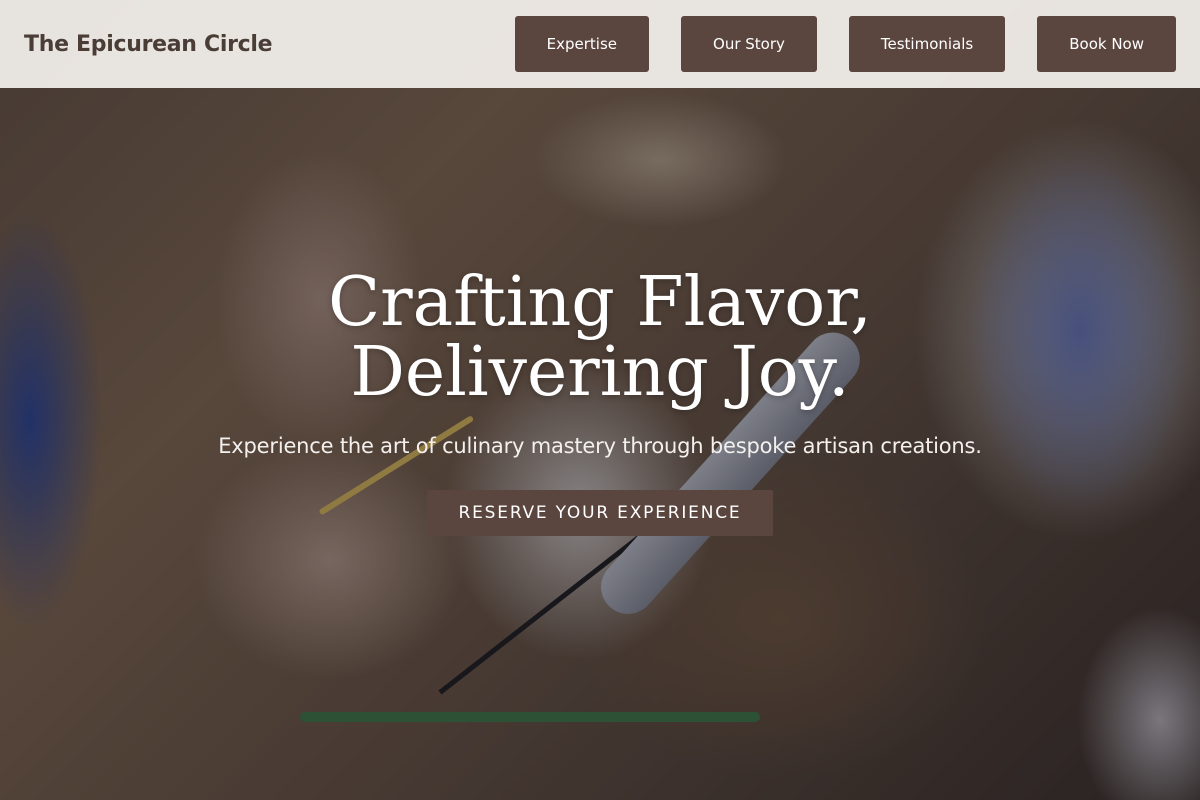 The width and height of the screenshot is (1200, 800). I want to click on nav-testimonials-button: Testimonials, so click(927, 44).